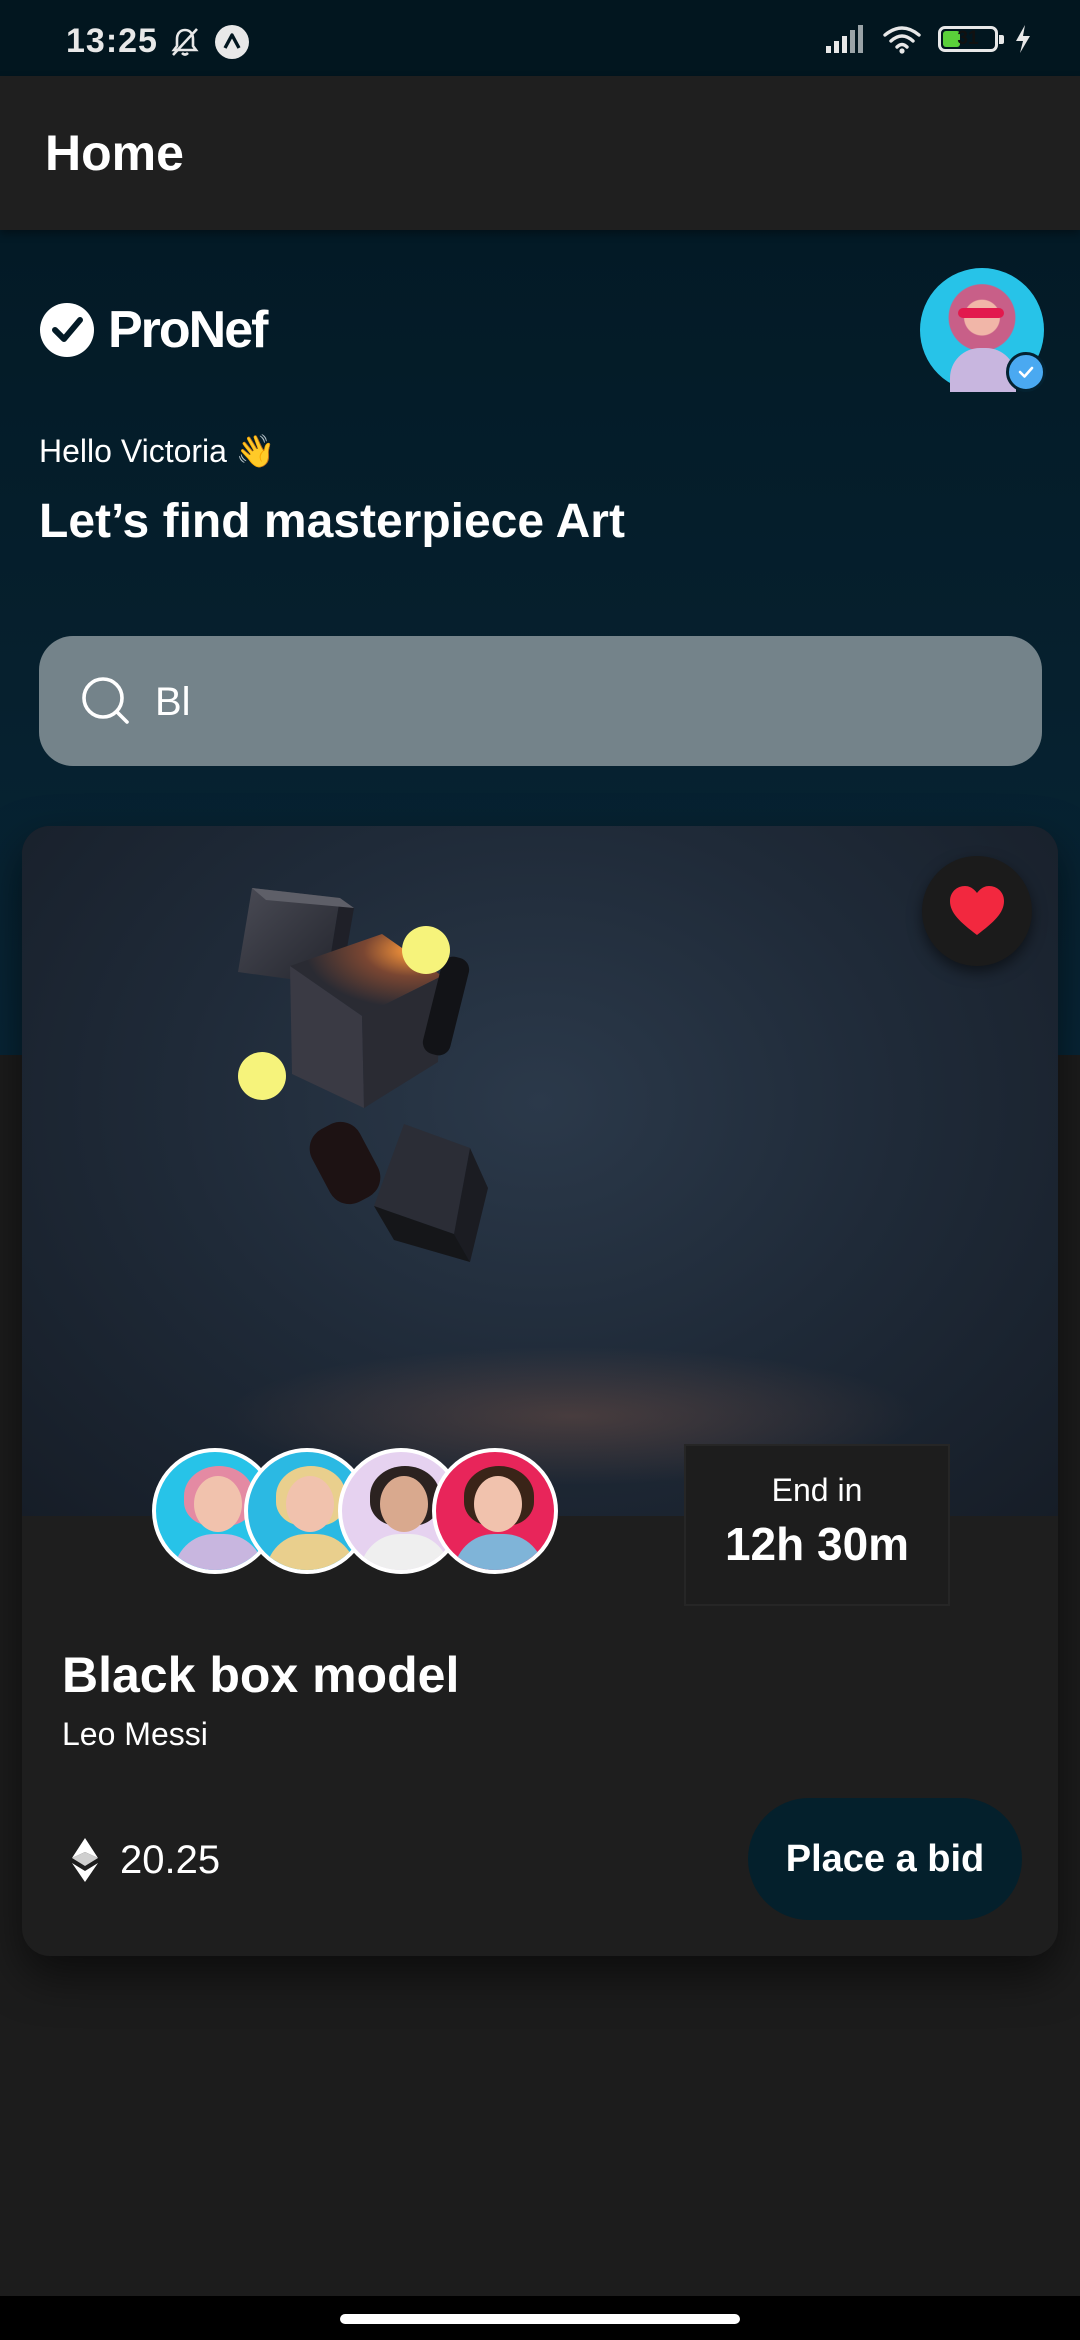 Image resolution: width=1080 pixels, height=2340 pixels. Describe the element at coordinates (928, 39) in the screenshot. I see `status-right-icons: 31` at that location.